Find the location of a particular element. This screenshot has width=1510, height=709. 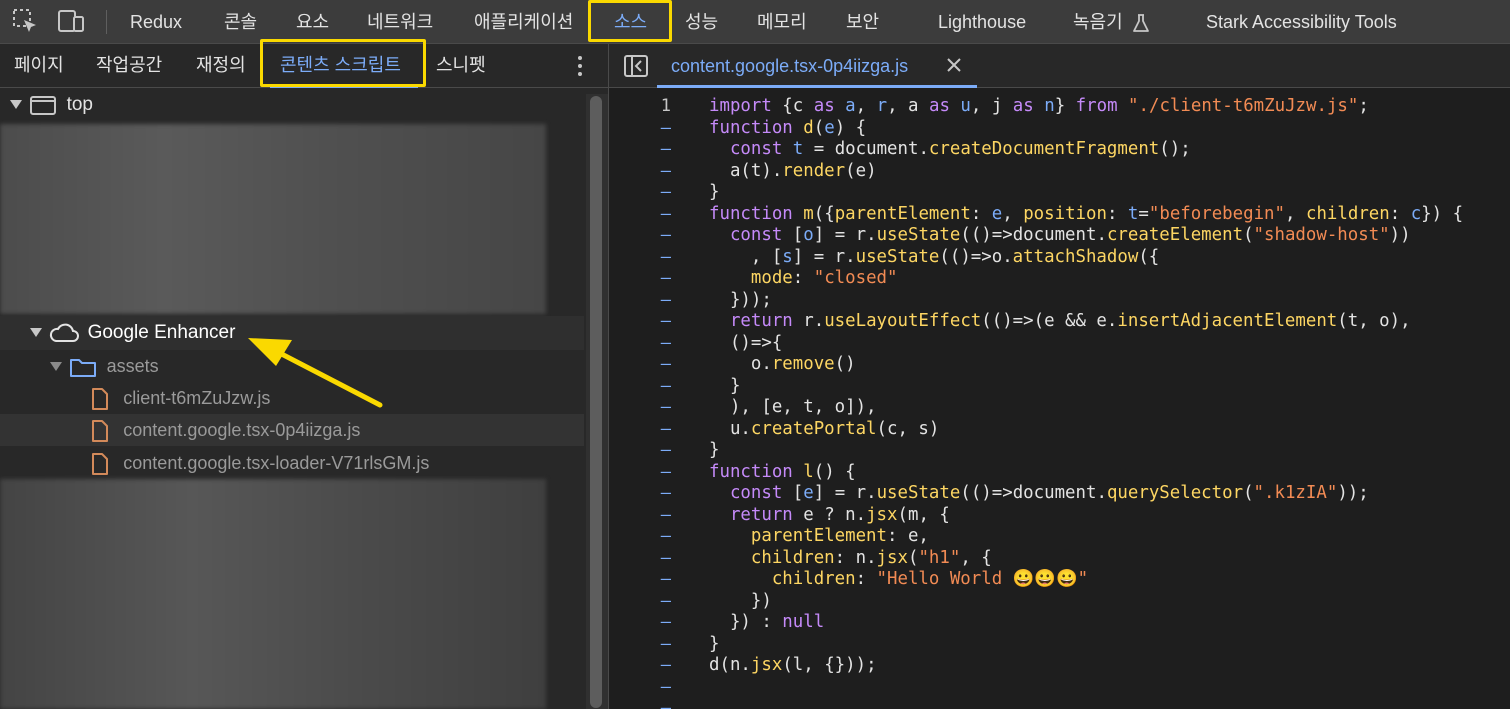

tab-application: 애플리케이션 is located at coordinates (523, 22).